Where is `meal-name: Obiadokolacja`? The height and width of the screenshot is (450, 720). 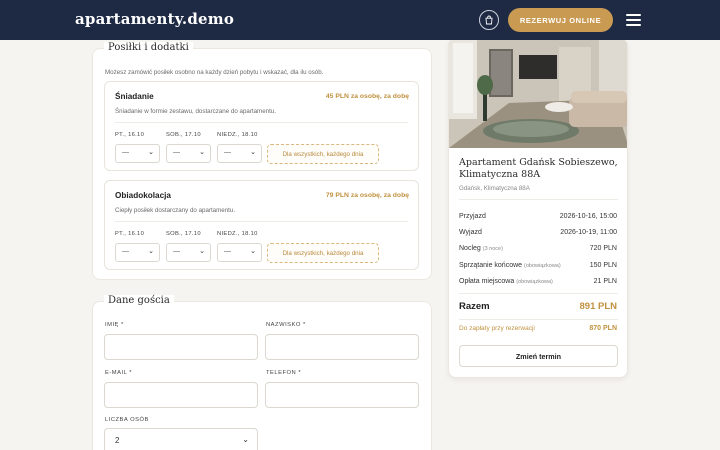 meal-name: Obiadokolacja is located at coordinates (143, 195).